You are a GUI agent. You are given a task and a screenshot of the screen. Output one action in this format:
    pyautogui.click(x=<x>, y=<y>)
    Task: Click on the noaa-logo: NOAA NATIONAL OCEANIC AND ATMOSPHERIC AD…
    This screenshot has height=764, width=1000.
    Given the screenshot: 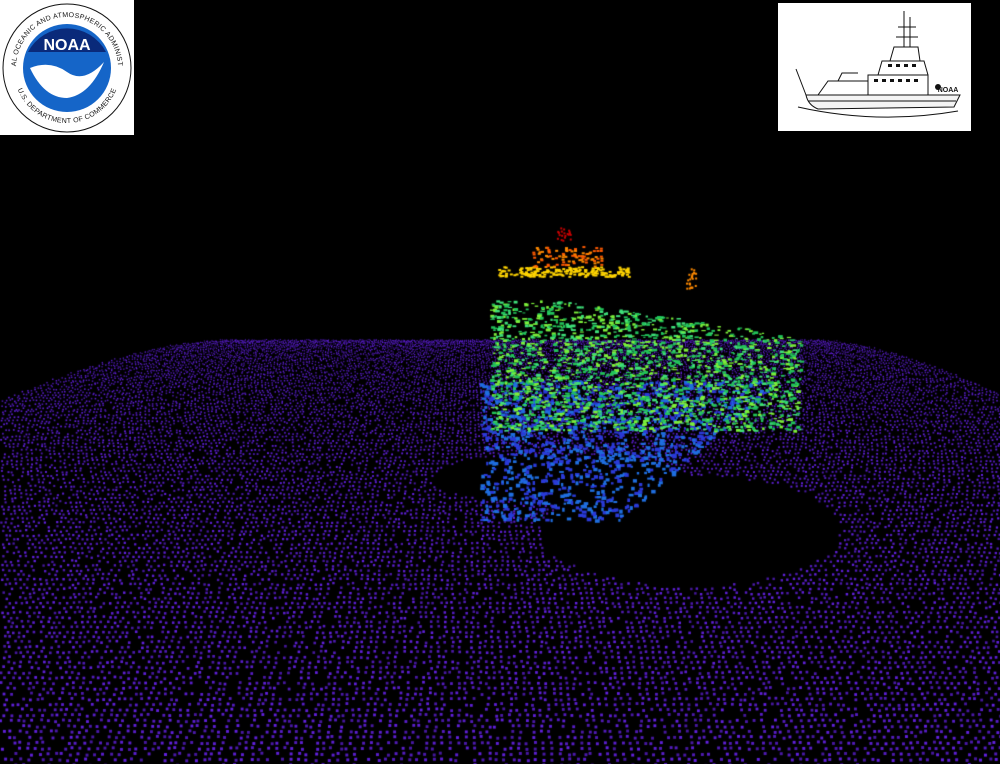 What is the action you would take?
    pyautogui.click(x=67, y=67)
    